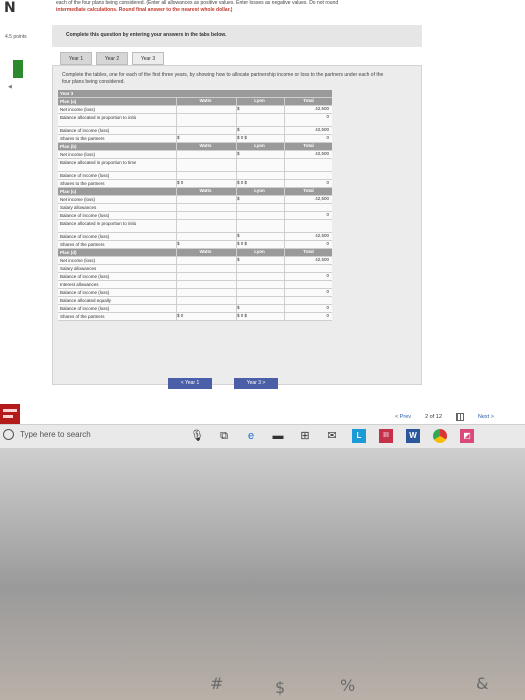  Describe the element at coordinates (148, 58) in the screenshot. I see `tab-year-3: Year 3` at that location.